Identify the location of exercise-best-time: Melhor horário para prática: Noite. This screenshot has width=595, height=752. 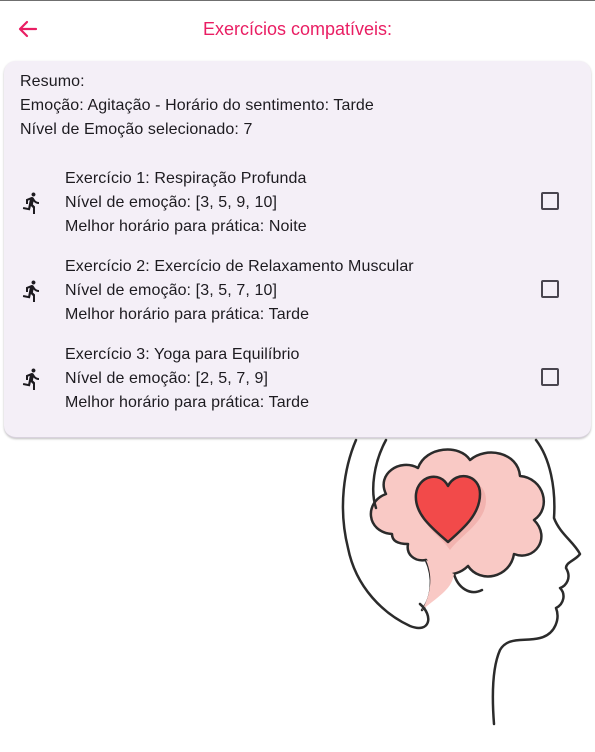
(186, 226).